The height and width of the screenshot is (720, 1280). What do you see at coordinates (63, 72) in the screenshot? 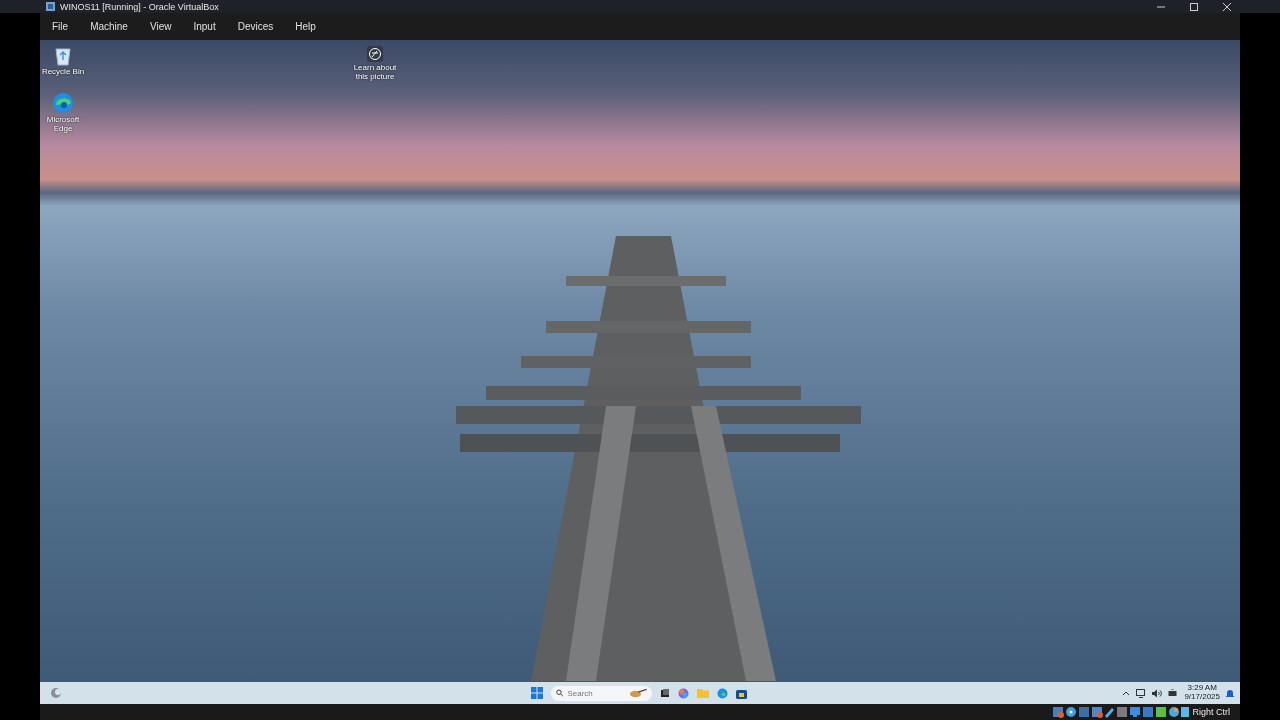
I see `desktop-icon-label: Recycle Bin` at bounding box center [63, 72].